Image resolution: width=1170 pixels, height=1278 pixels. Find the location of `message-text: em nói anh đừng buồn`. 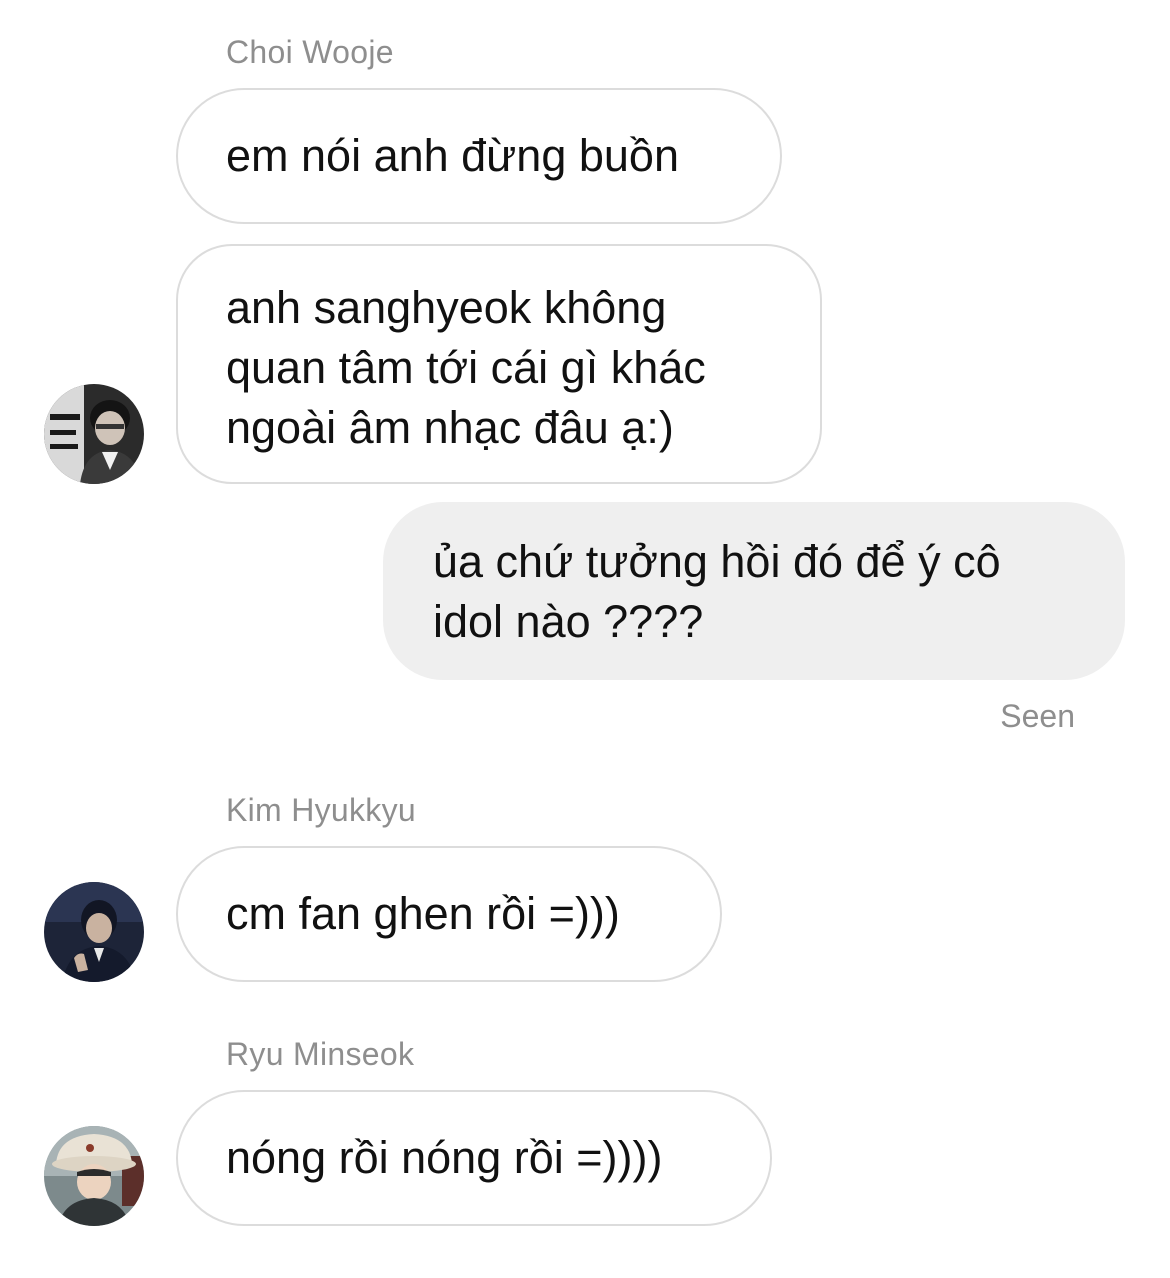

message-text: em nói anh đừng buồn is located at coordinates (452, 155).